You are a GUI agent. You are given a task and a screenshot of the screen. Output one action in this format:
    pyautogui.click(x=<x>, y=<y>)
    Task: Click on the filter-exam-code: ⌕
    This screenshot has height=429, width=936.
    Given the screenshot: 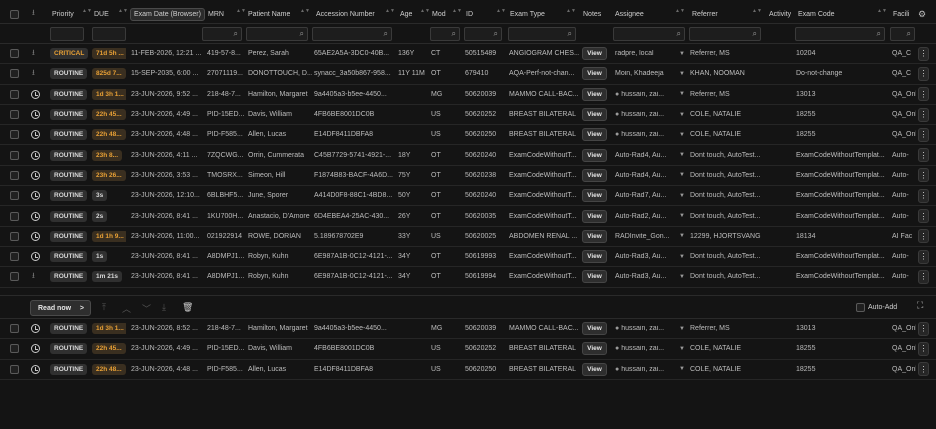 What is the action you would take?
    pyautogui.click(x=840, y=34)
    